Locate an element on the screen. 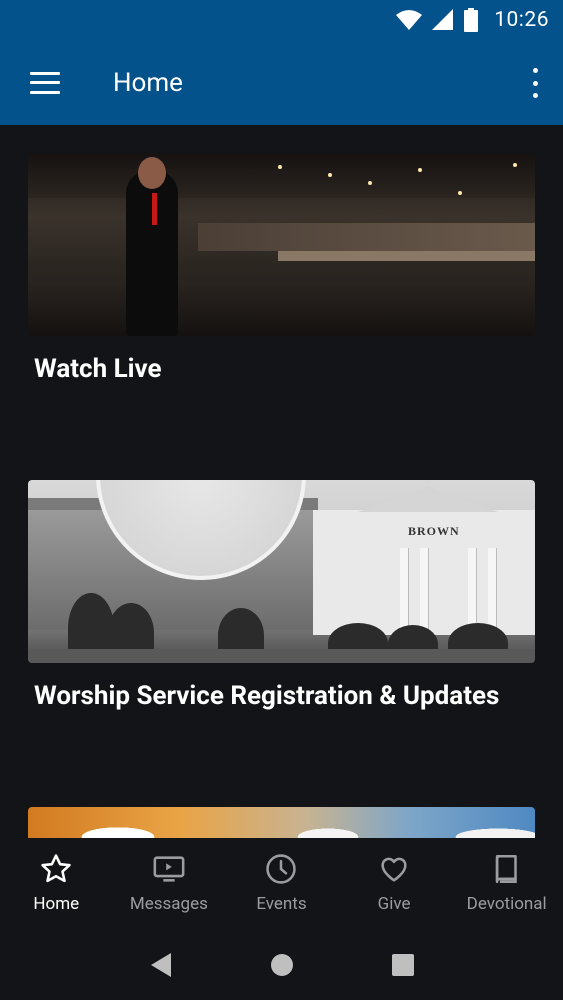  wifi-icon is located at coordinates (409, 20).